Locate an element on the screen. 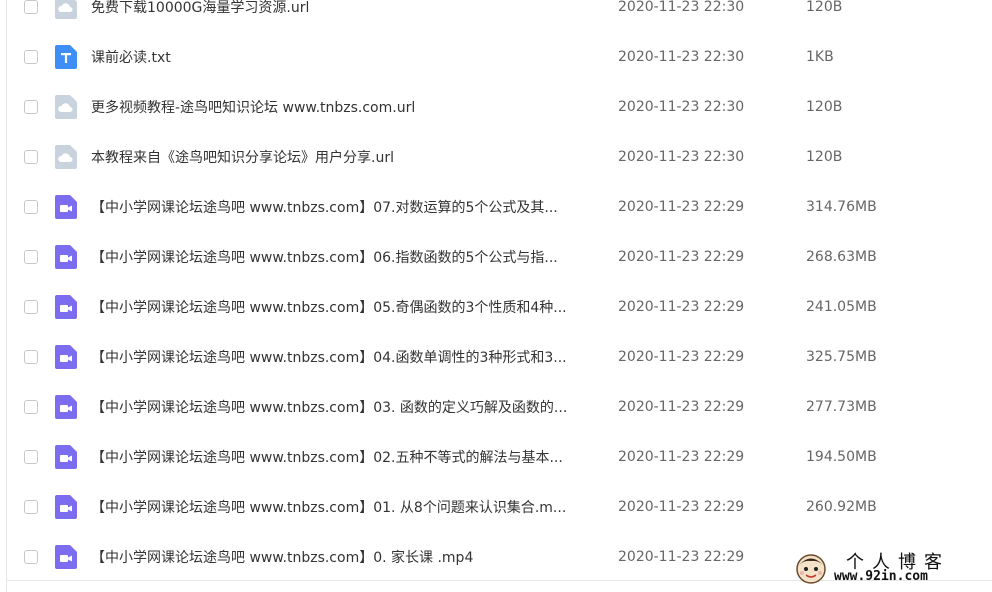  file-name: 免费下载10000G海量学习资源.url is located at coordinates (343, 8).